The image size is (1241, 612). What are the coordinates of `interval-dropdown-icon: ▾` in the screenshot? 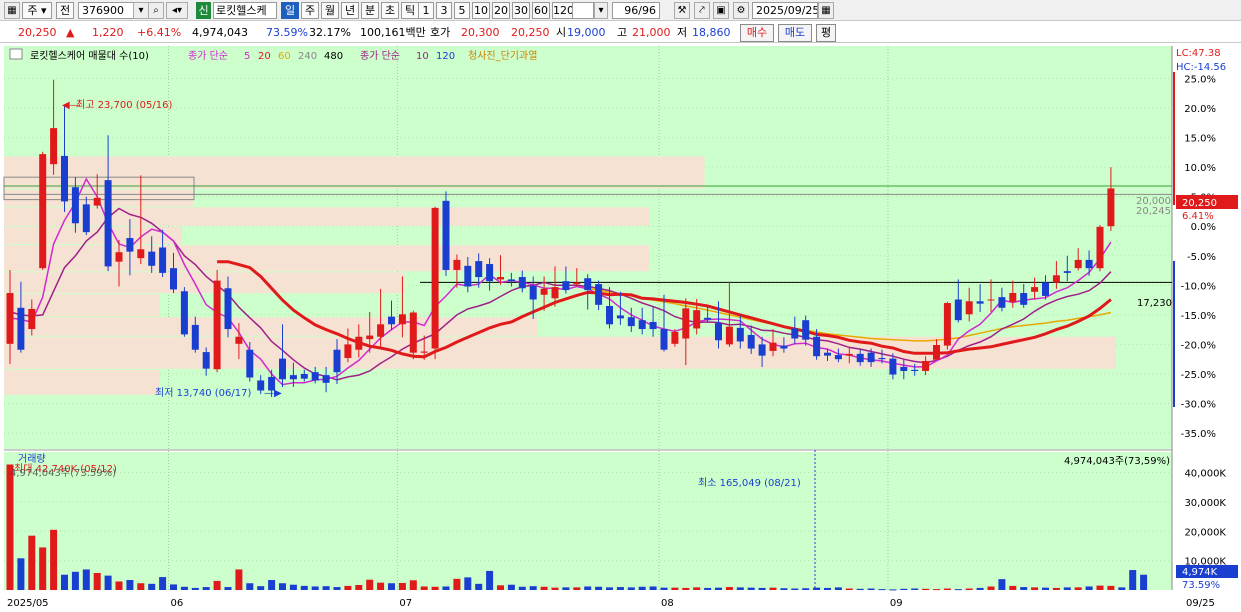 It's located at (601, 10).